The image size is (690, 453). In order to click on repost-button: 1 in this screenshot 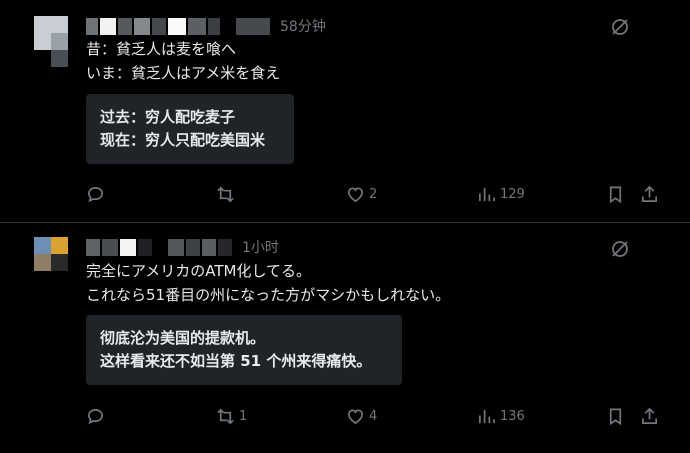, I will do `click(231, 416)`.